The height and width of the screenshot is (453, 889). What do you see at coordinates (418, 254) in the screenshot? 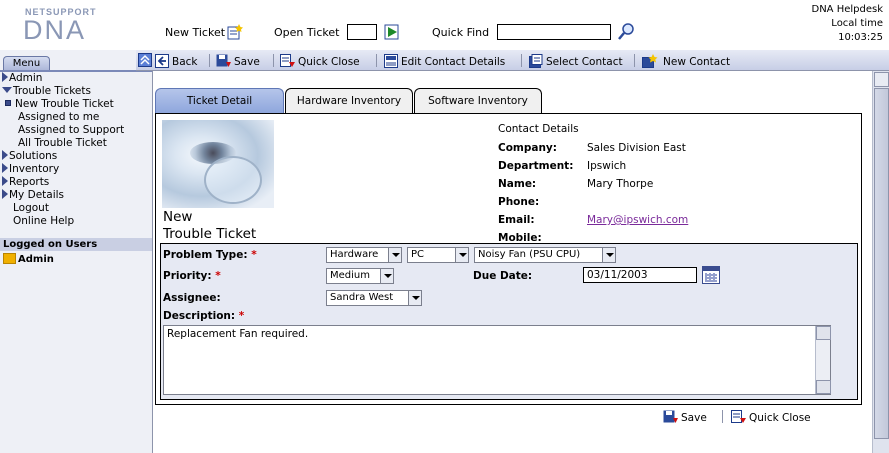
I see `problem-type-2-value: PC` at bounding box center [418, 254].